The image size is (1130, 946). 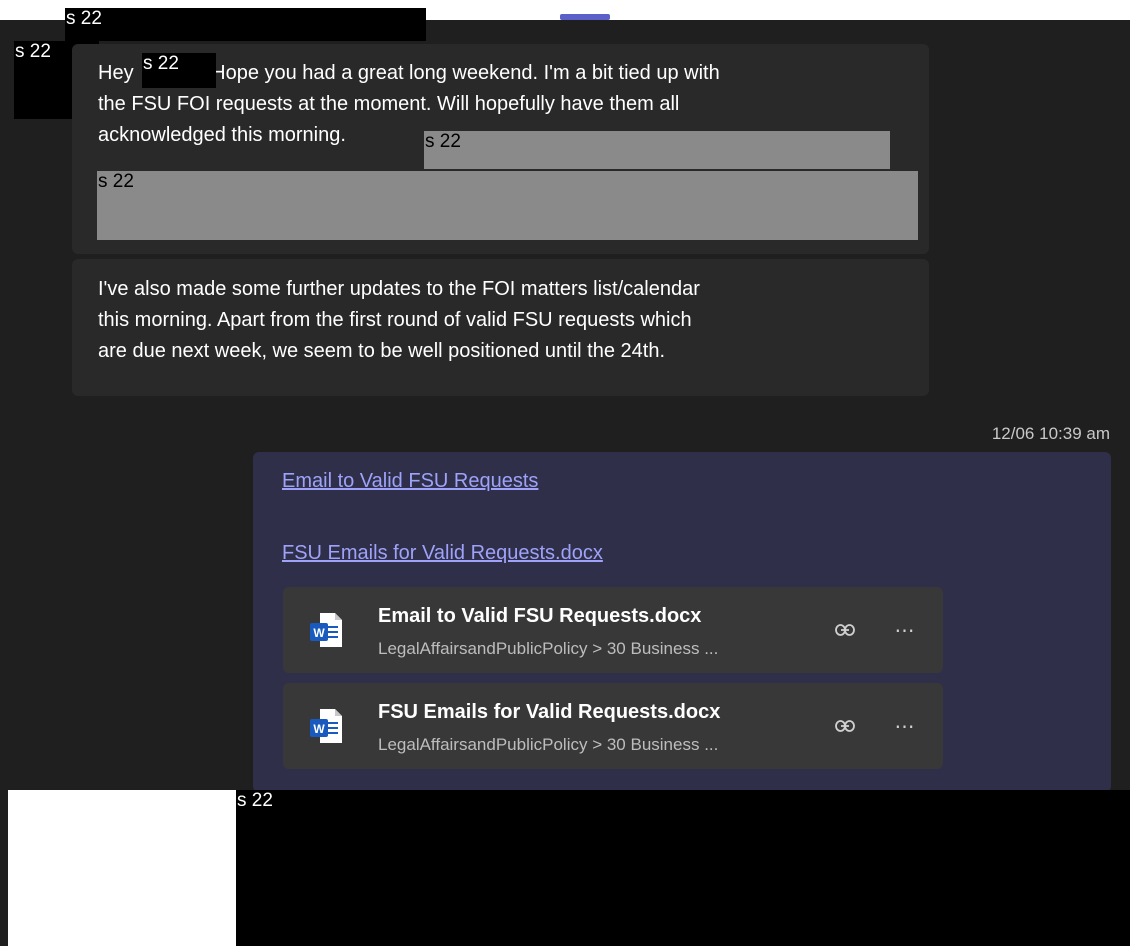 What do you see at coordinates (442, 553) in the screenshot?
I see `message-link: FSU Emails for Valid Requests.docx` at bounding box center [442, 553].